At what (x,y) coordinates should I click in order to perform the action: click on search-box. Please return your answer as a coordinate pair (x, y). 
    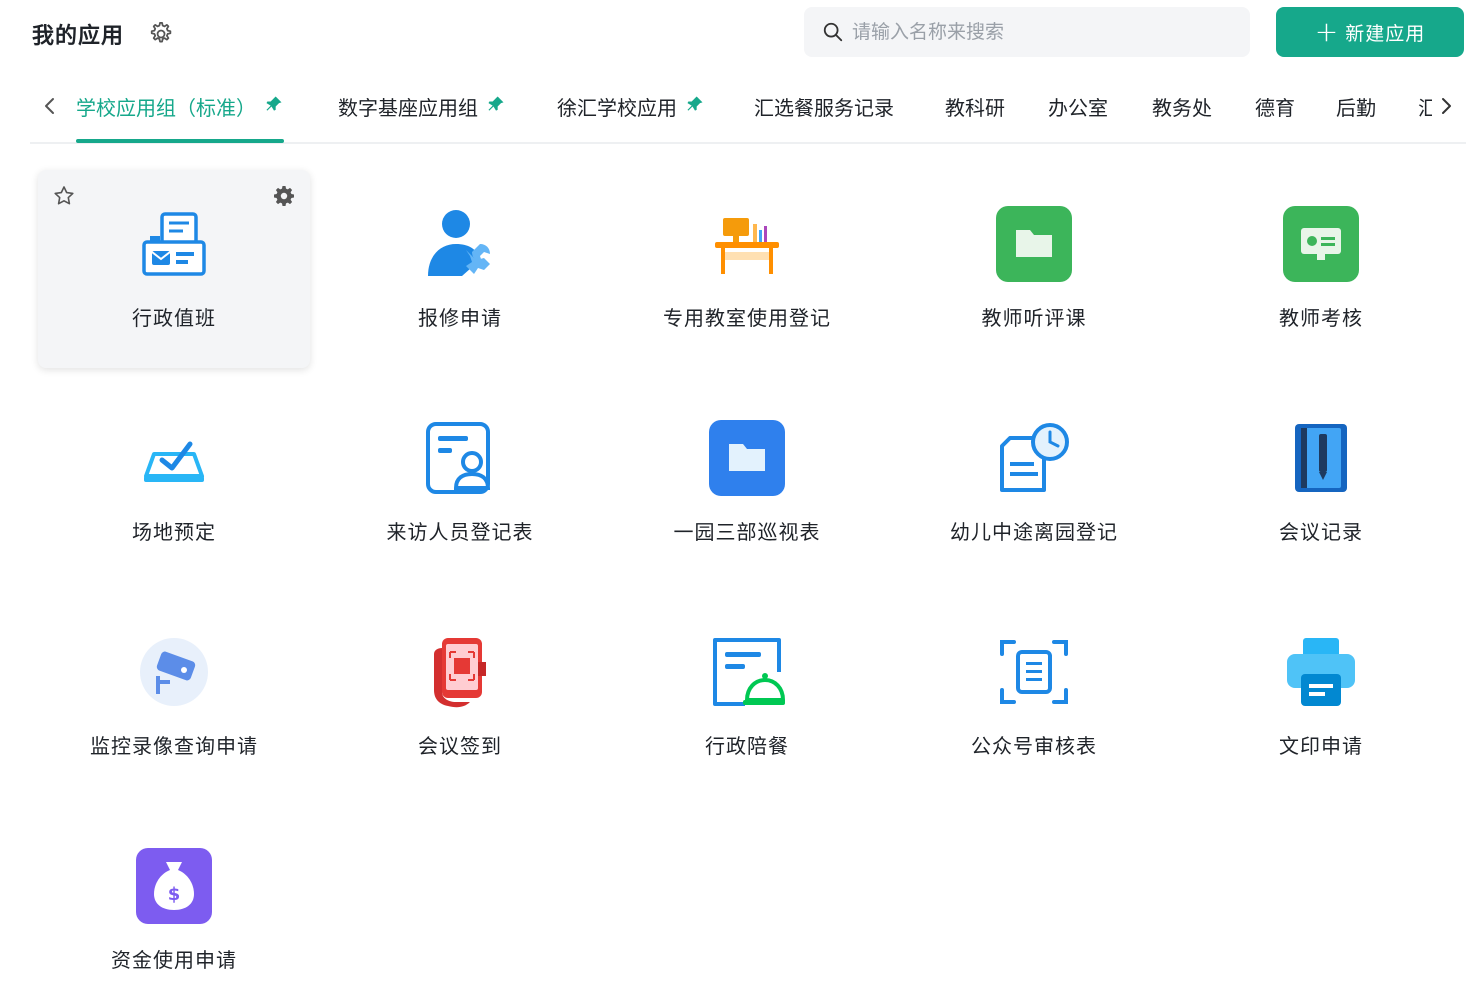
    Looking at the image, I should click on (1027, 32).